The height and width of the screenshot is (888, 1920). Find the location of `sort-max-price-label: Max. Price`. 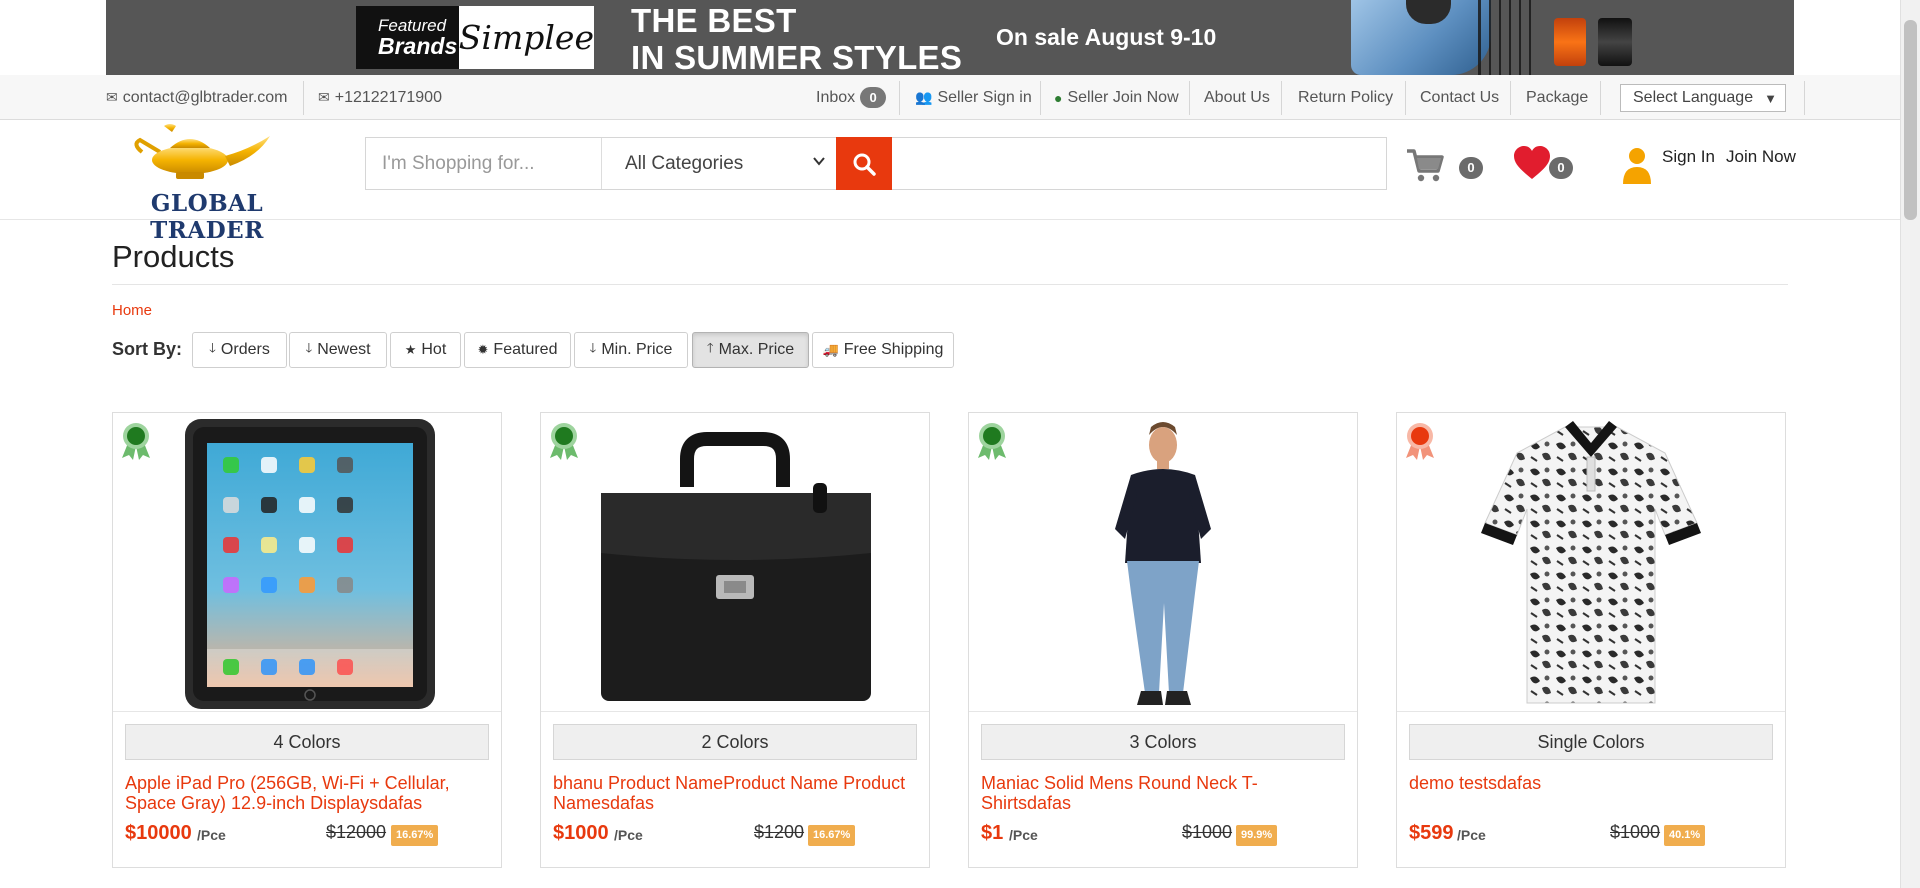

sort-max-price-label: Max. Price is located at coordinates (756, 349).